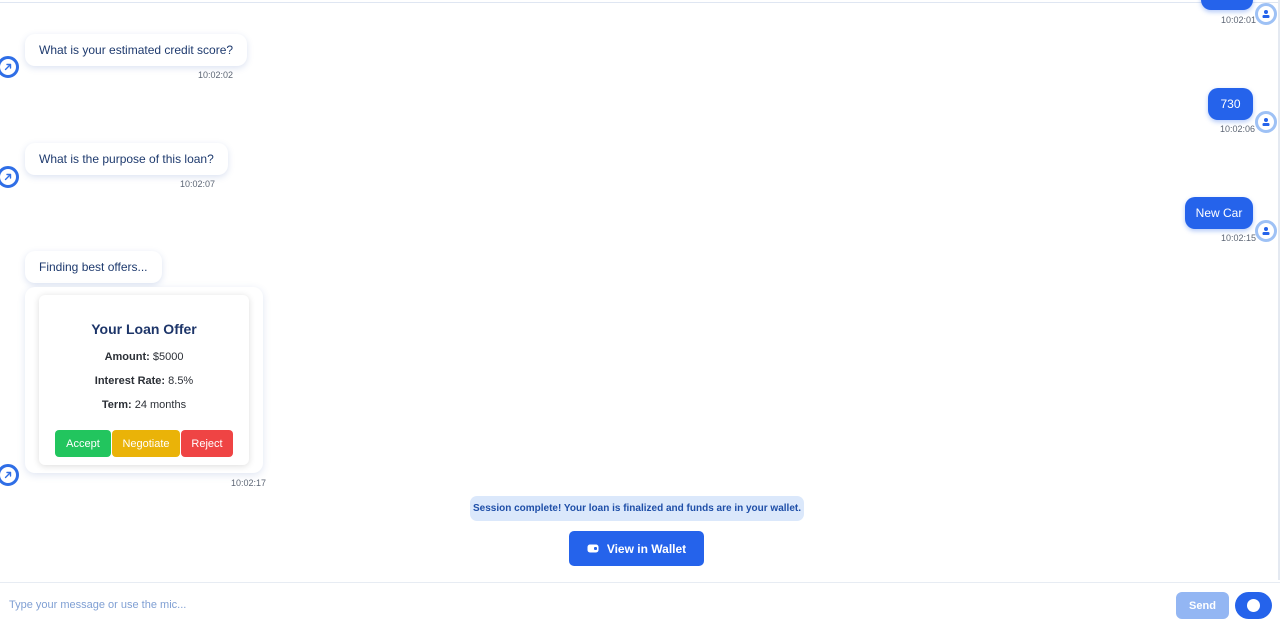 This screenshot has height=626, width=1280. I want to click on user-message-bubble: 730, so click(1230, 104).